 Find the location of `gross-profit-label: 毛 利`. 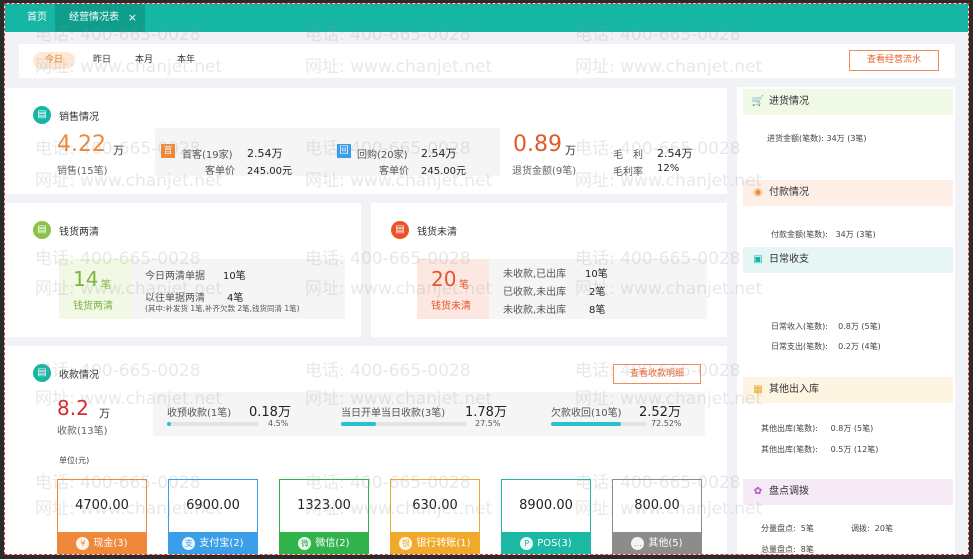

gross-profit-label: 毛 利 is located at coordinates (628, 155).